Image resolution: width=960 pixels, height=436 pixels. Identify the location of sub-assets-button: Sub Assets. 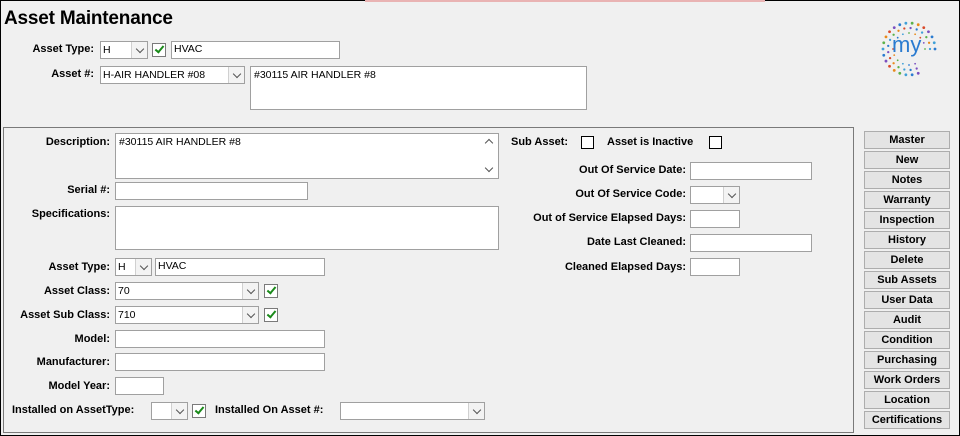
(907, 280).